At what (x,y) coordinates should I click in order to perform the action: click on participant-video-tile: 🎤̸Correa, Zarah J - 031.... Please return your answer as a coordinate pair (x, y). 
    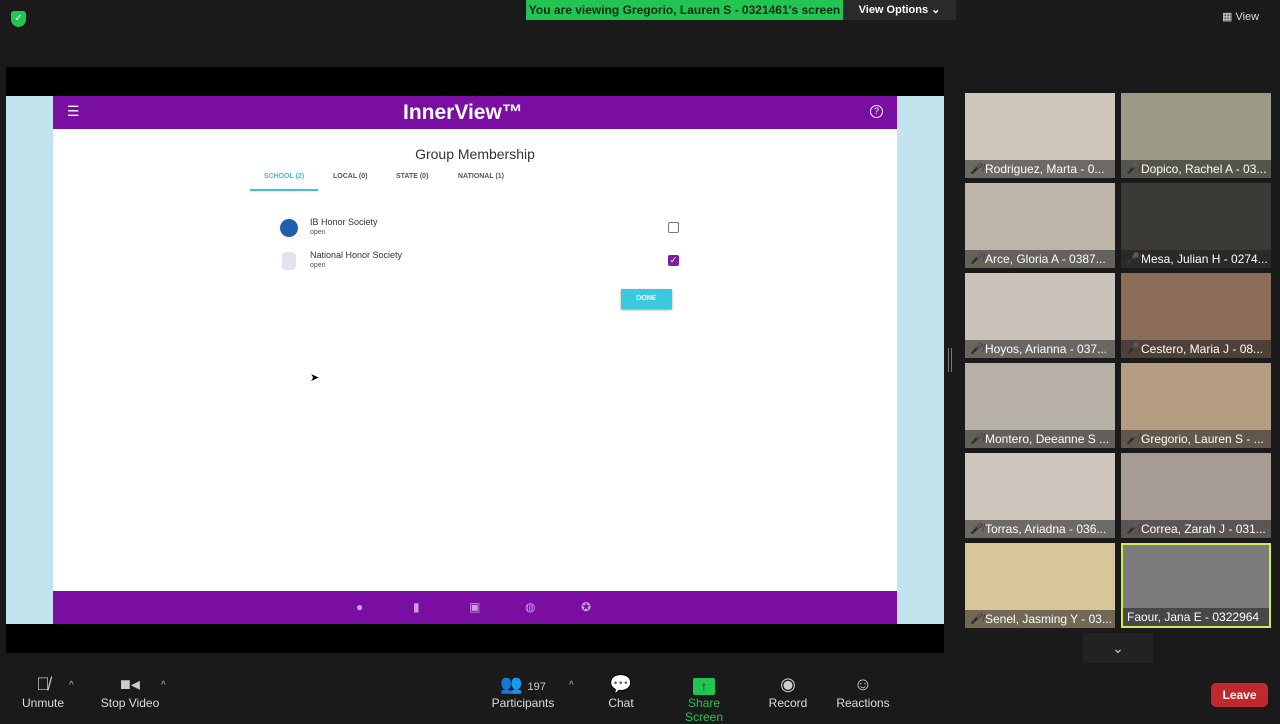
    Looking at the image, I should click on (1196, 495).